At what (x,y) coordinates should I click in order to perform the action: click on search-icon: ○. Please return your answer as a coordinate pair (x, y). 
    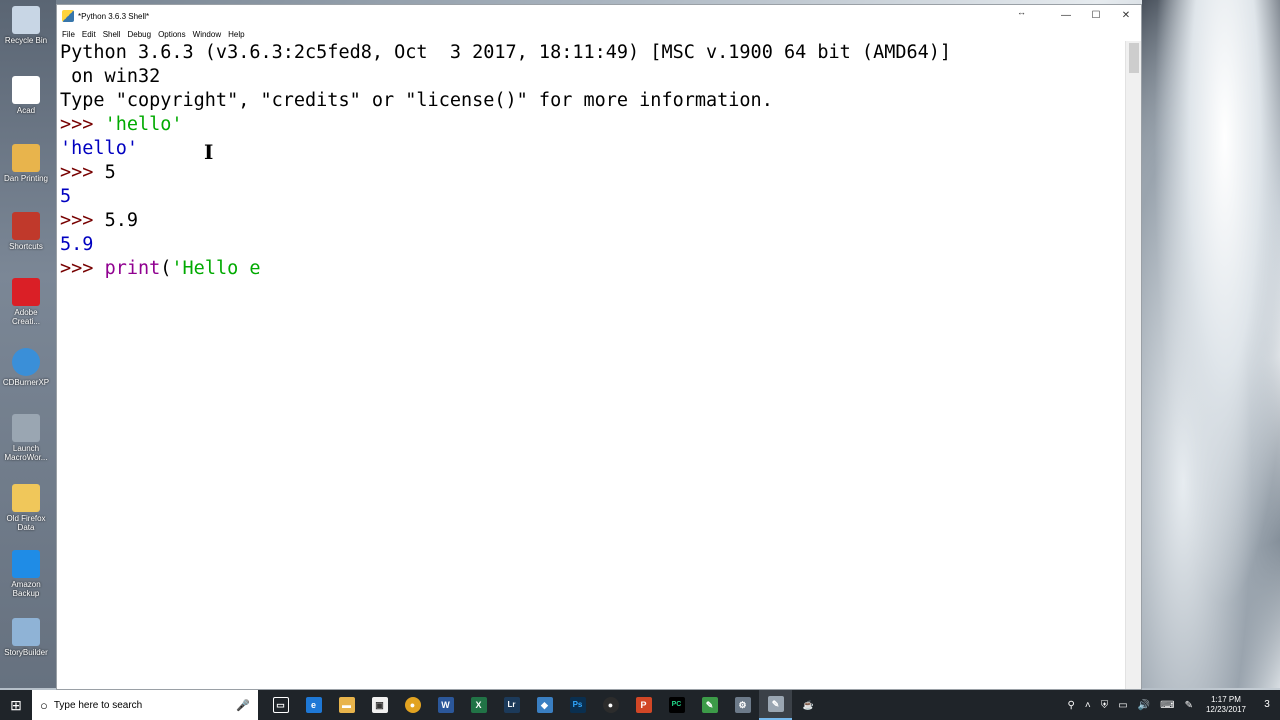
    Looking at the image, I should click on (44, 705).